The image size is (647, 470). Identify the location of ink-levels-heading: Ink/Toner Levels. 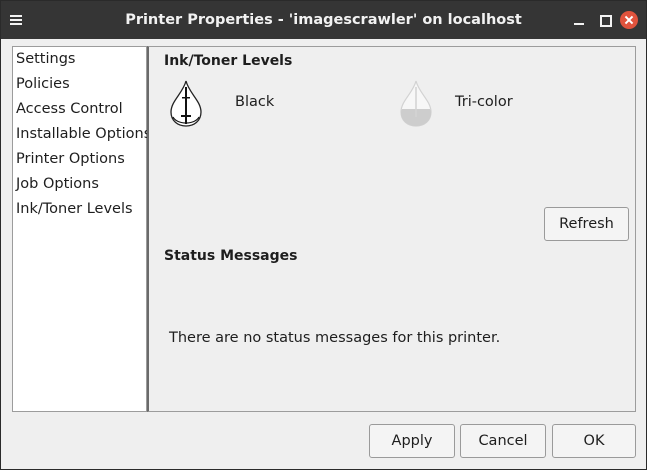
(228, 61).